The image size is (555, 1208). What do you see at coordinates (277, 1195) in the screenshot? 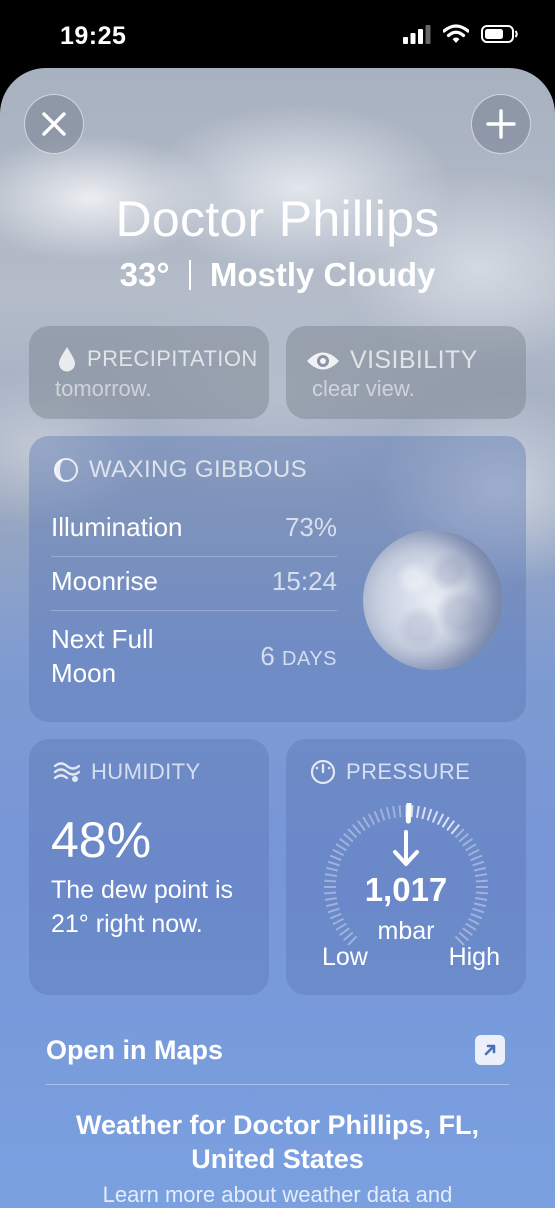
I see `weather-attribution-link: Learn more about weather data and` at bounding box center [277, 1195].